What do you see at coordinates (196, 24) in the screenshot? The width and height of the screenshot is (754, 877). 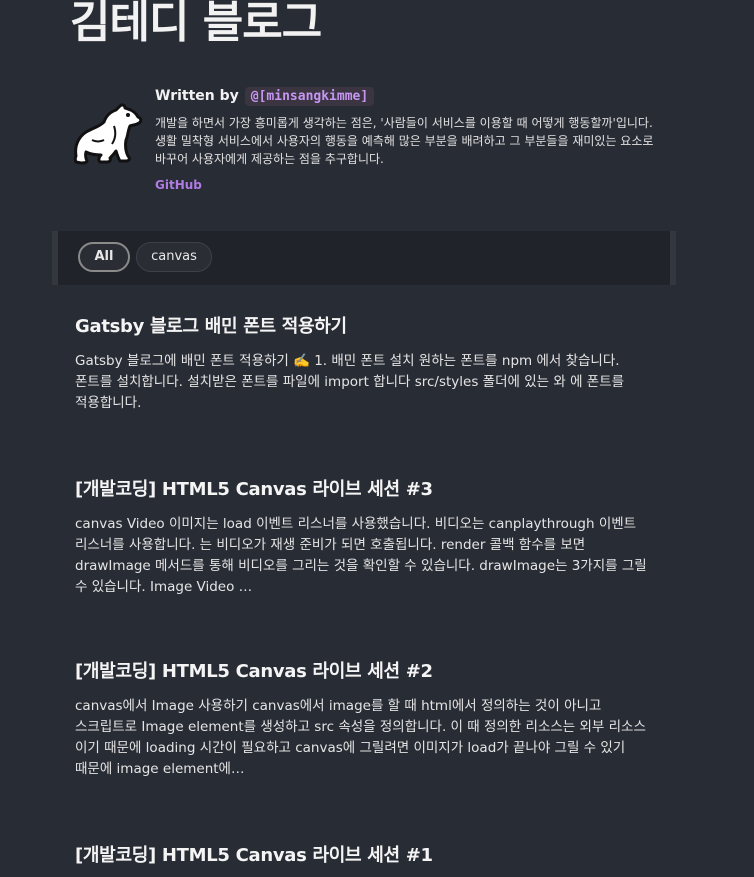 I see `blog-title: 김테디 블로그` at bounding box center [196, 24].